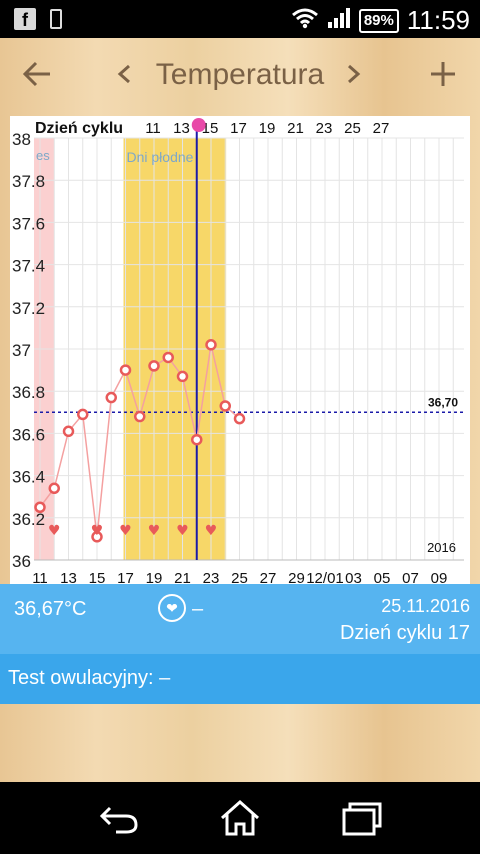 This screenshot has width=480, height=854. What do you see at coordinates (240, 19) in the screenshot?
I see `status-bar: f 89% 11:59` at bounding box center [240, 19].